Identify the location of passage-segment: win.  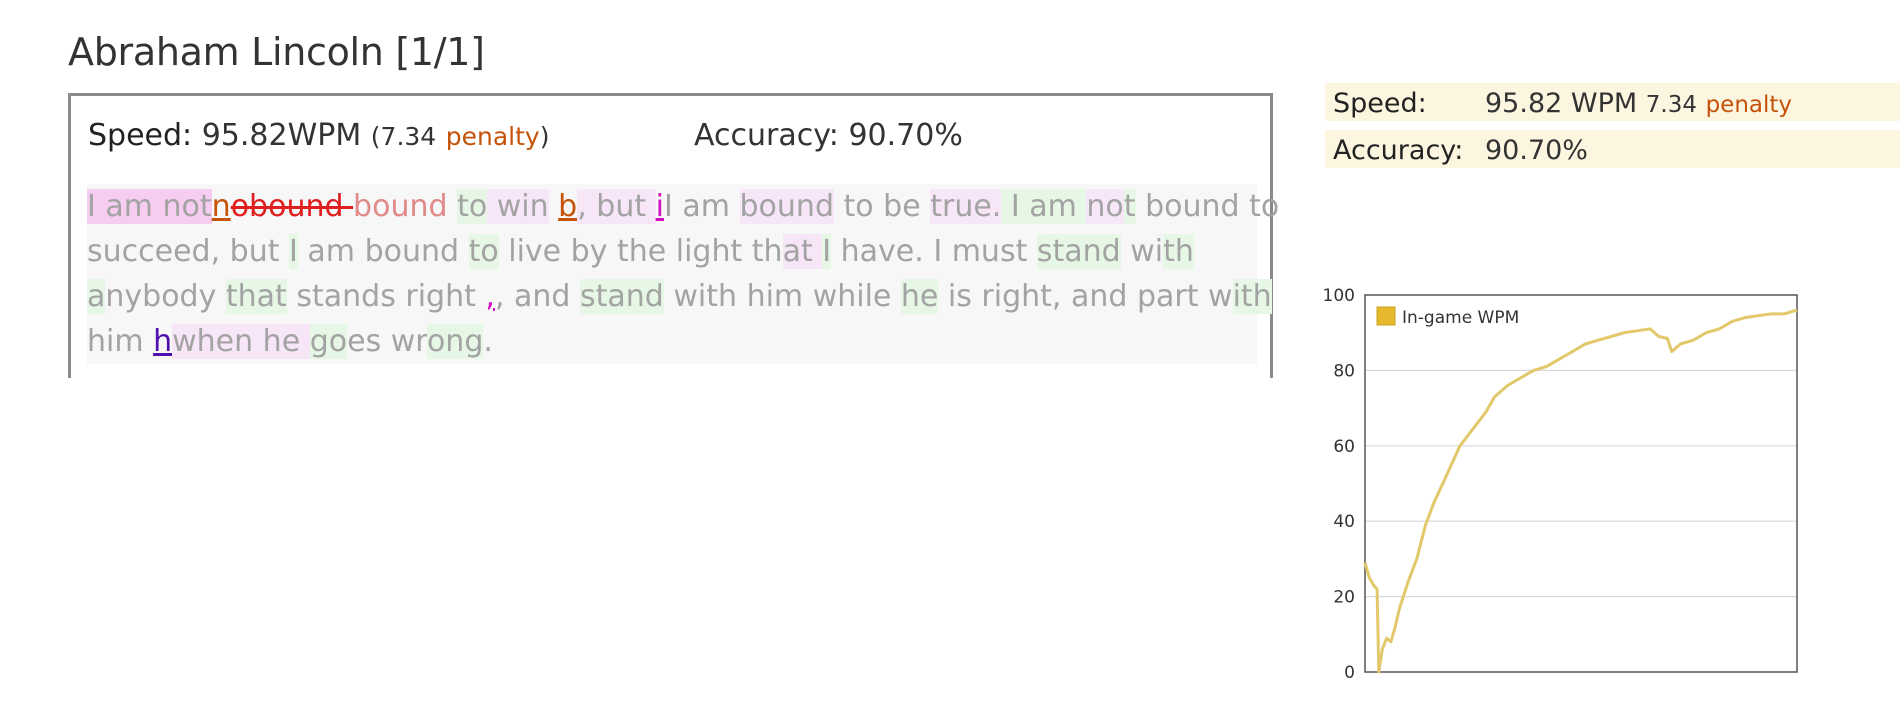
(518, 206).